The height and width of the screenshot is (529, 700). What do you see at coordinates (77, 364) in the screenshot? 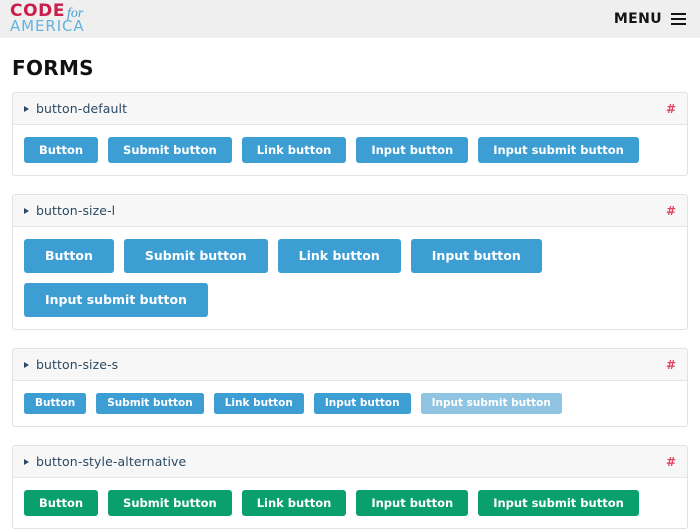
I see `section-title: button-size-s` at bounding box center [77, 364].